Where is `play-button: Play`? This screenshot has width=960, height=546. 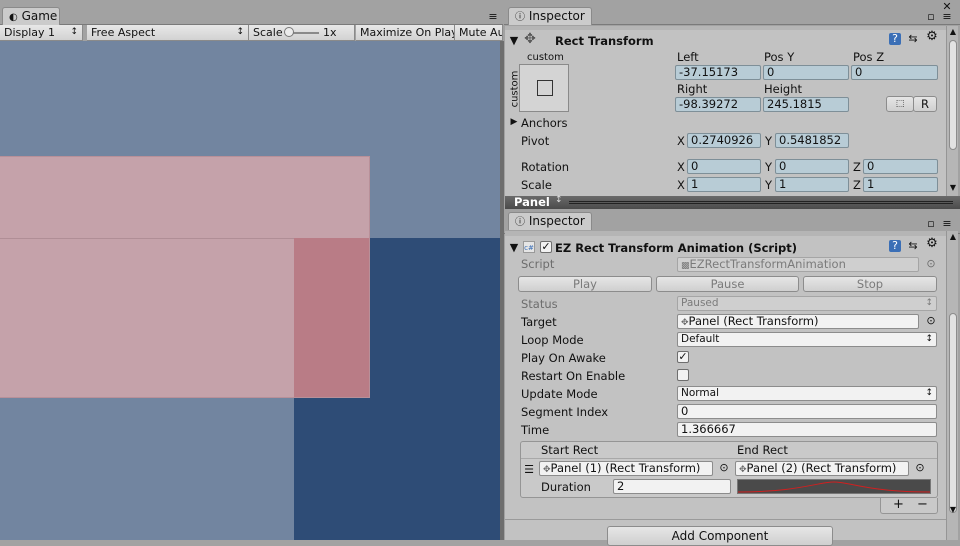 play-button: Play is located at coordinates (585, 284).